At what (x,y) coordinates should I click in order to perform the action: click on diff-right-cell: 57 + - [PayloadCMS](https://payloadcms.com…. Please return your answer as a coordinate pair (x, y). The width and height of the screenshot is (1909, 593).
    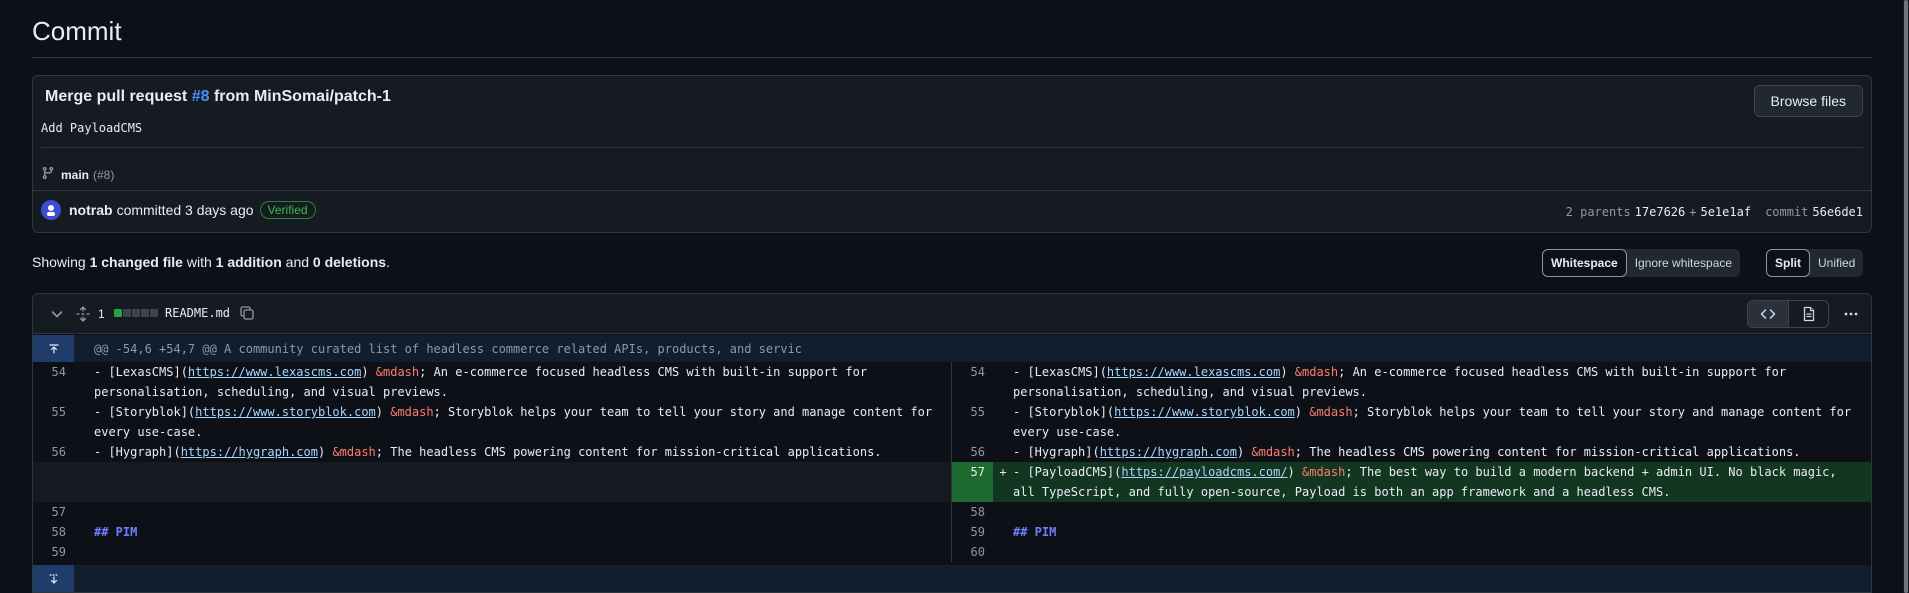
    Looking at the image, I should click on (1411, 482).